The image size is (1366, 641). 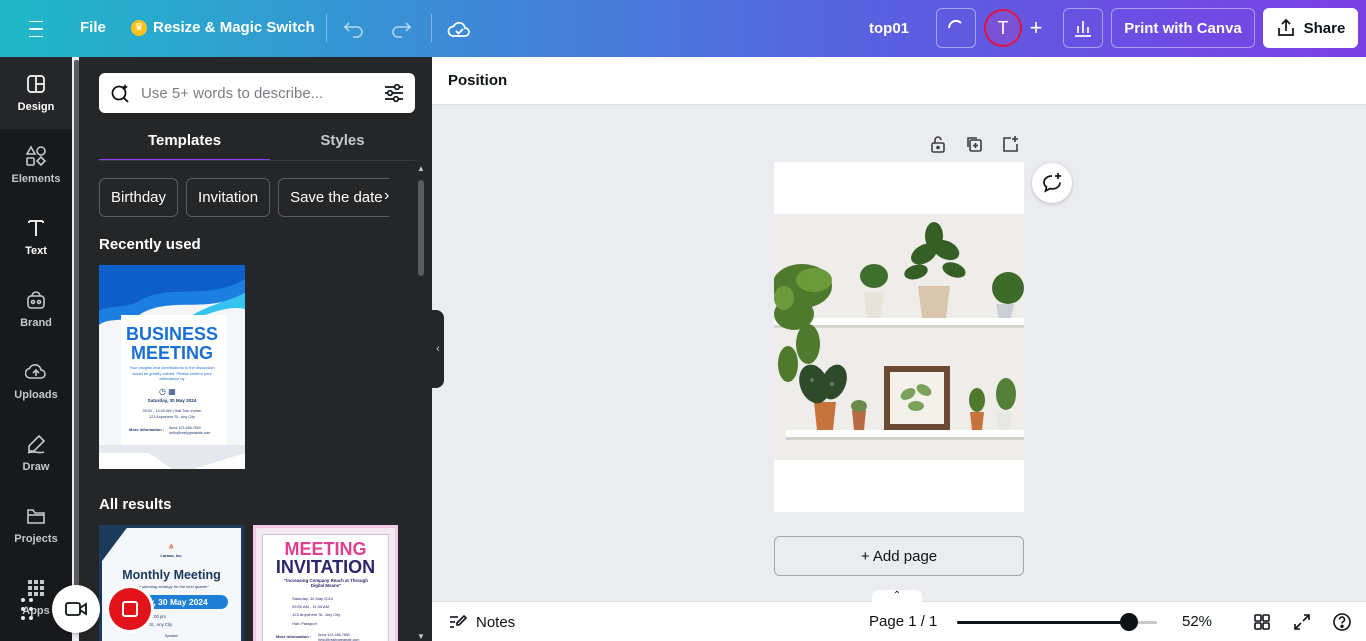 What do you see at coordinates (36, 381) in the screenshot?
I see `rail-item-uploads: Uploads` at bounding box center [36, 381].